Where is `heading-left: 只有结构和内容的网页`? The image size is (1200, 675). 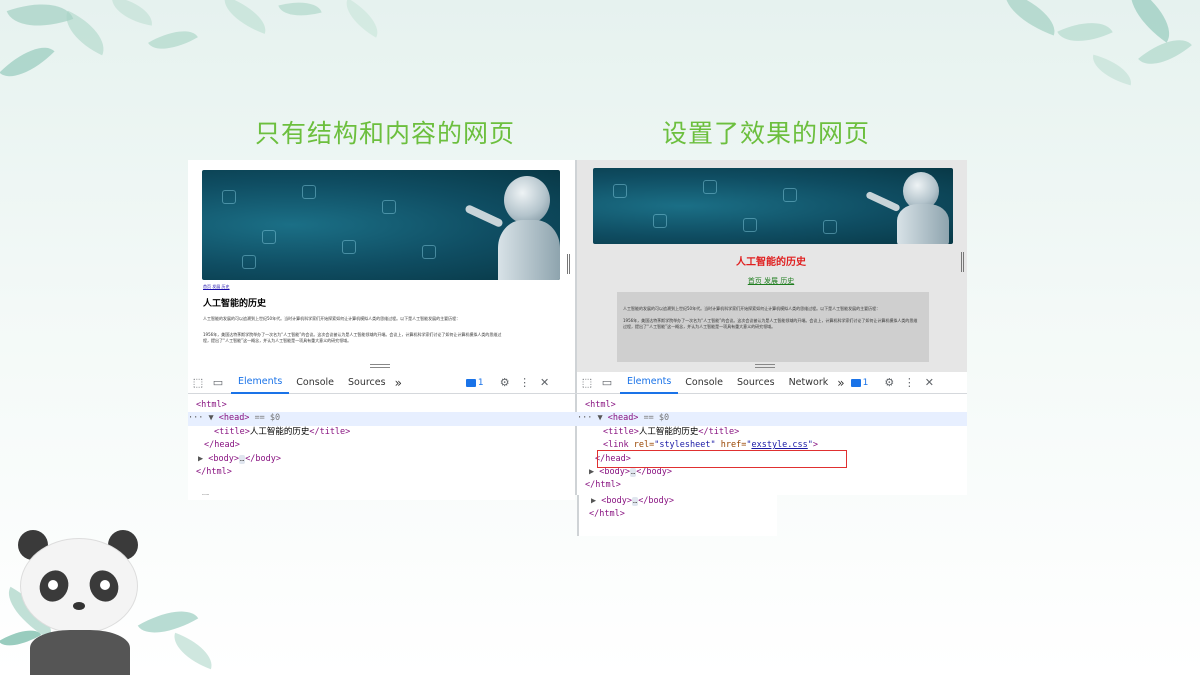
heading-left: 只有结构和内容的网页 is located at coordinates (385, 133).